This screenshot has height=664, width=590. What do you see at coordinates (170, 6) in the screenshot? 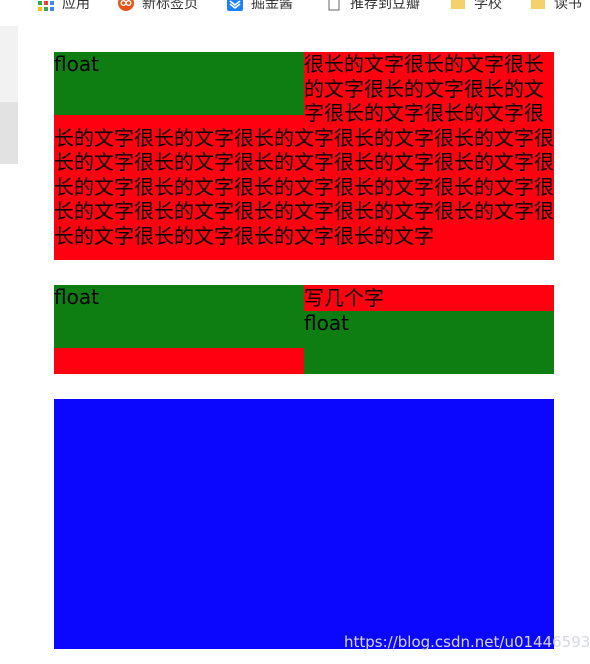
I see `bookmark-label: 新标签页` at bounding box center [170, 6].